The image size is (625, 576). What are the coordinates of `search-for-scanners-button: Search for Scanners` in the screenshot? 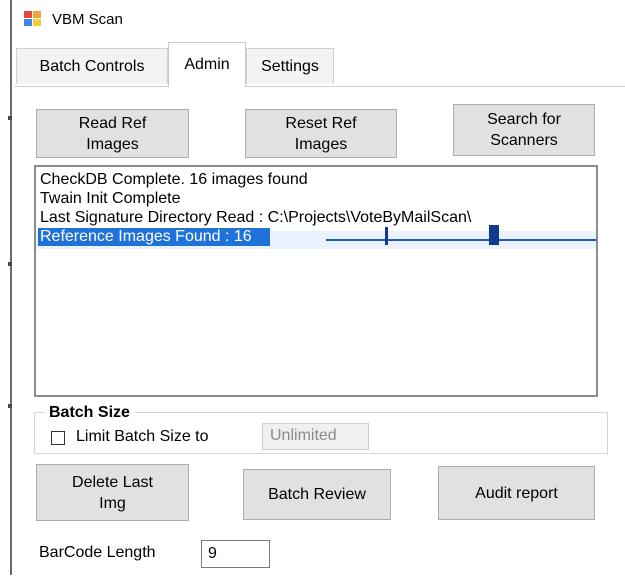 It's located at (524, 130).